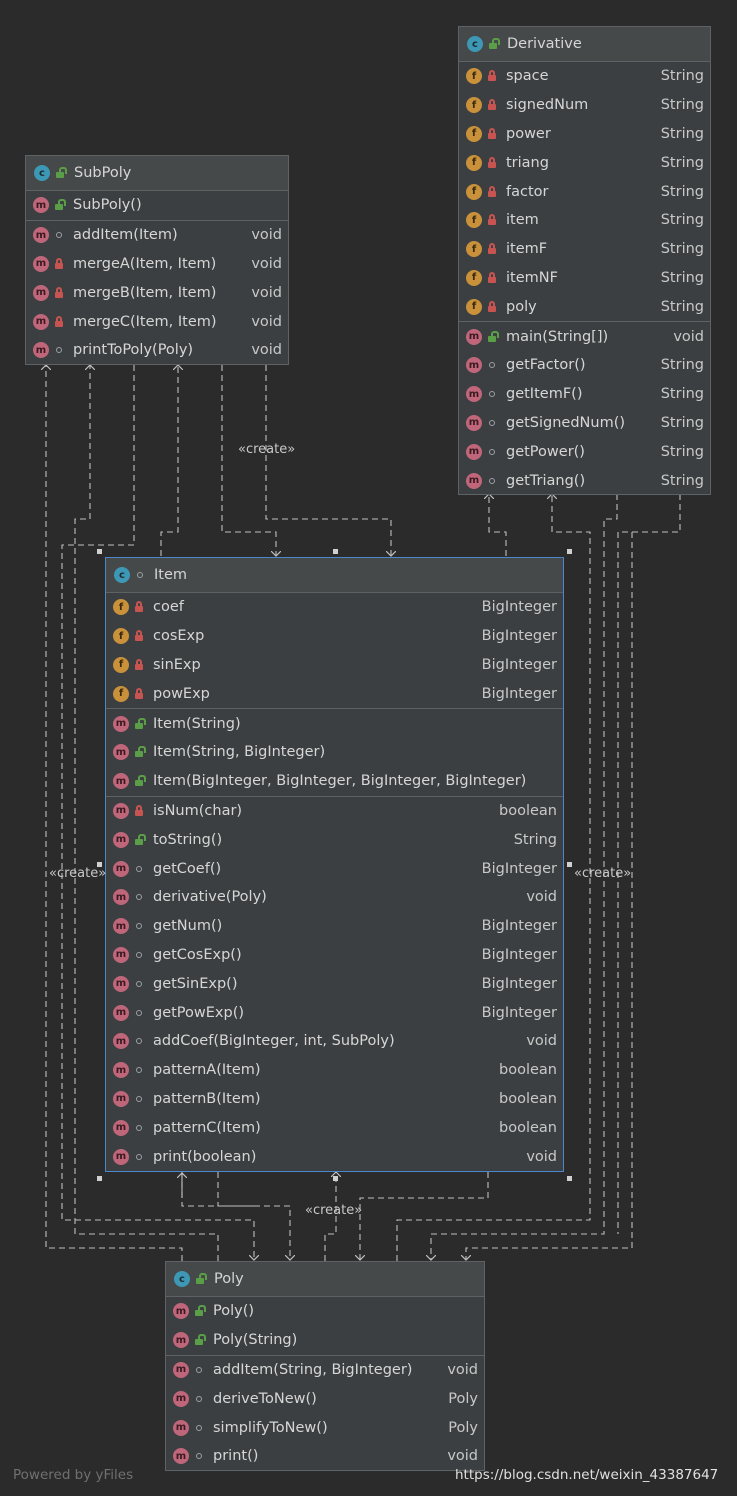 The height and width of the screenshot is (1496, 737). What do you see at coordinates (334, 897) in the screenshot?
I see `method-row: m derivative(Poly) void` at bounding box center [334, 897].